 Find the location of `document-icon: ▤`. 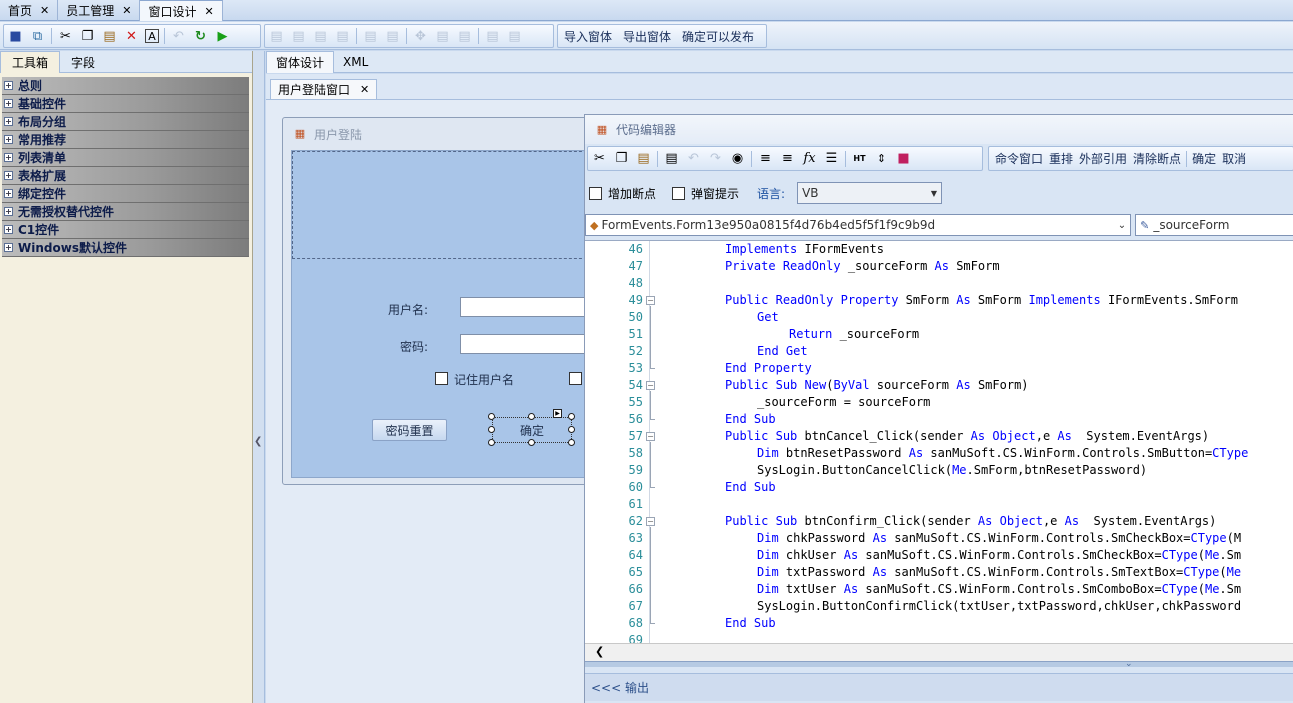

document-icon: ▤ is located at coordinates (671, 158).